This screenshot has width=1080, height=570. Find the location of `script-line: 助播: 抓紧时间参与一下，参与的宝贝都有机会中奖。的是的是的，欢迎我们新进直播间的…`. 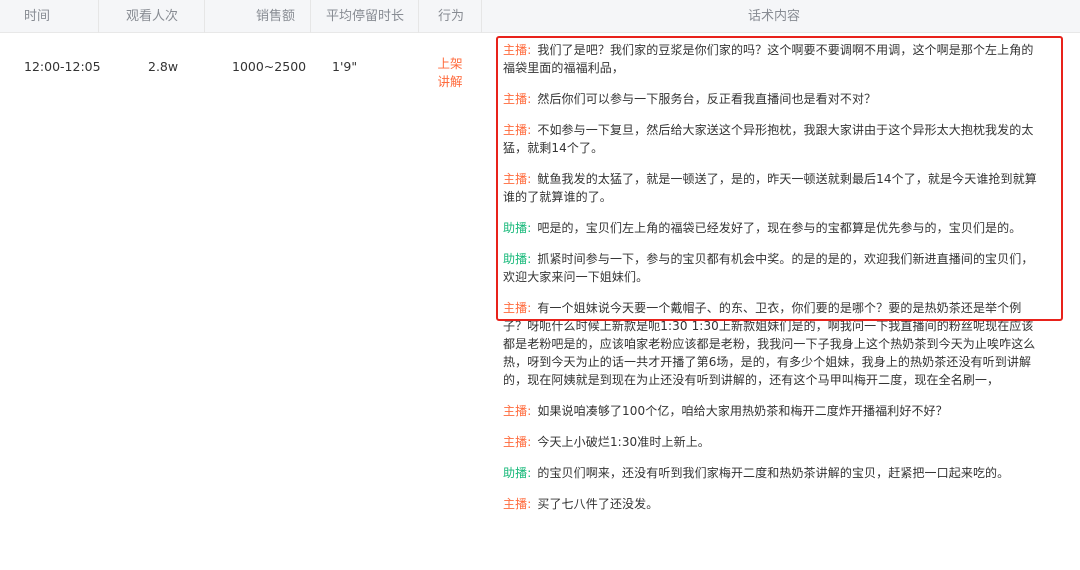

script-line: 助播: 抓紧时间参与一下，参与的宝贝都有机会中奖。的是的是的，欢迎我们新进直播间的… is located at coordinates (773, 268).